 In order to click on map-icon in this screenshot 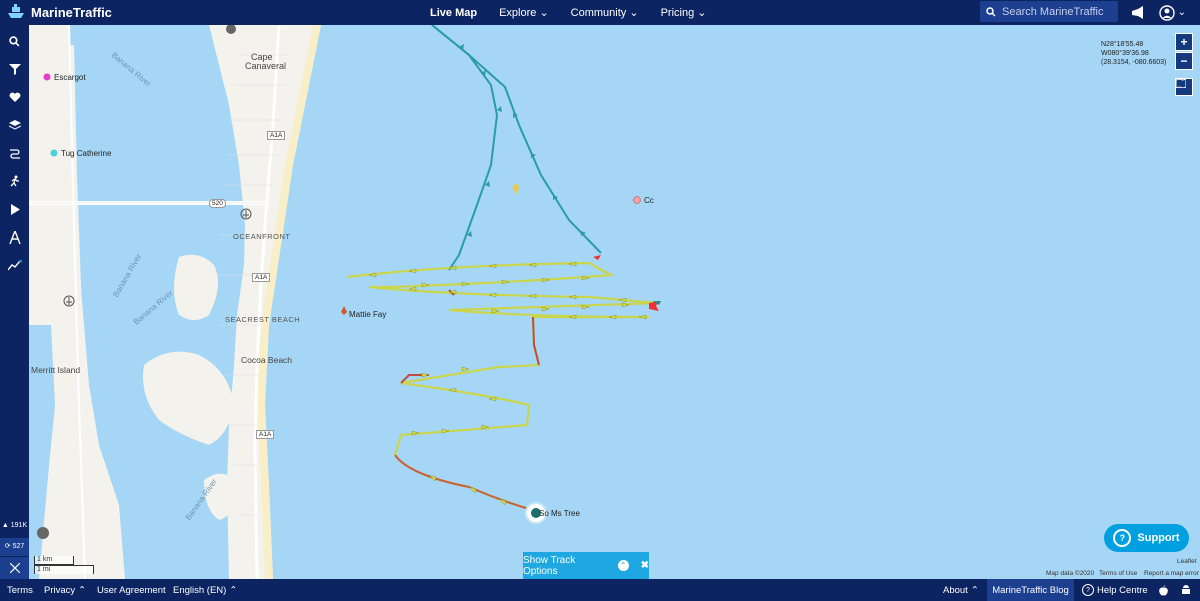, I will do `click(1181, 83)`.